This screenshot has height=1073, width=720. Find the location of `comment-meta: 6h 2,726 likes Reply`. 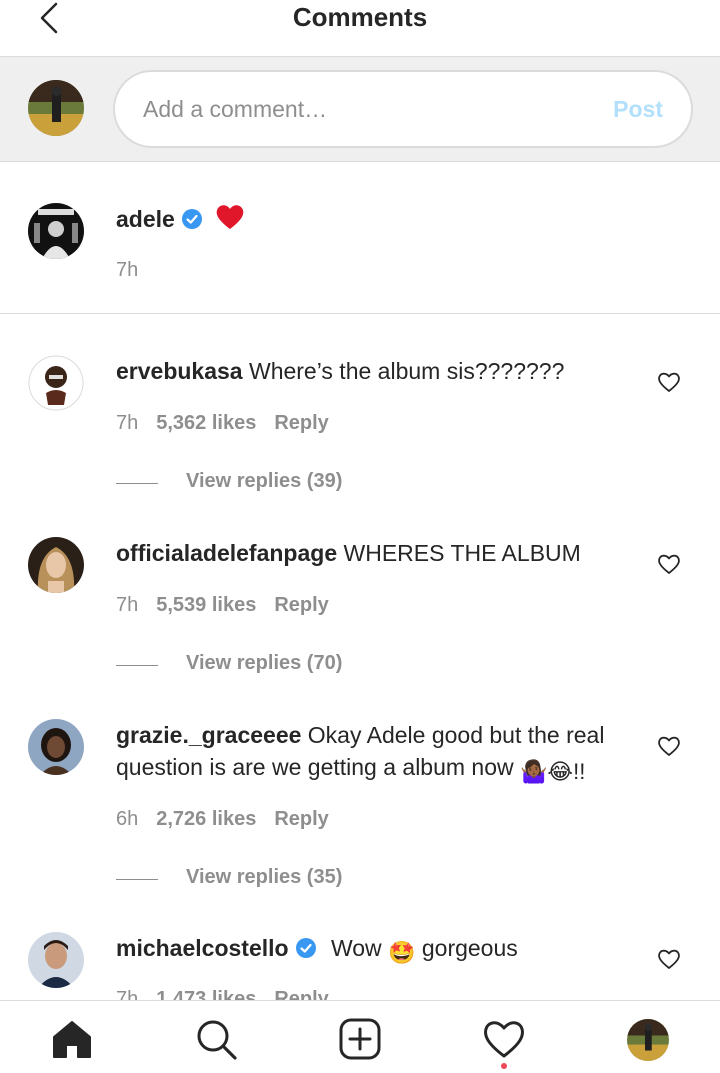

comment-meta: 6h 2,726 likes Reply is located at coordinates (231, 819).